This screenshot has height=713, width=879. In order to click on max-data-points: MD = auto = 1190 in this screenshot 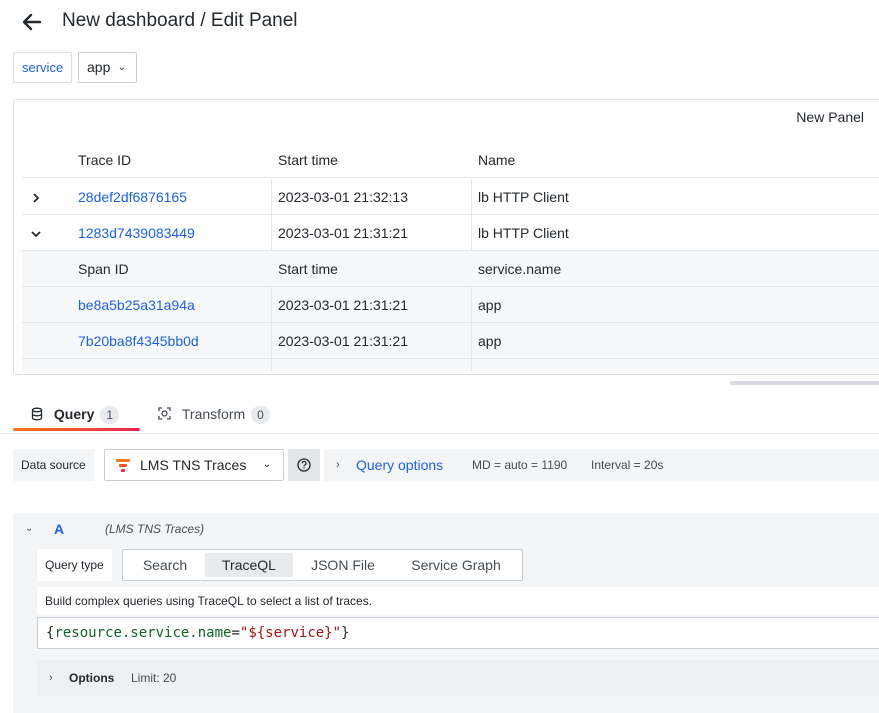, I will do `click(520, 465)`.